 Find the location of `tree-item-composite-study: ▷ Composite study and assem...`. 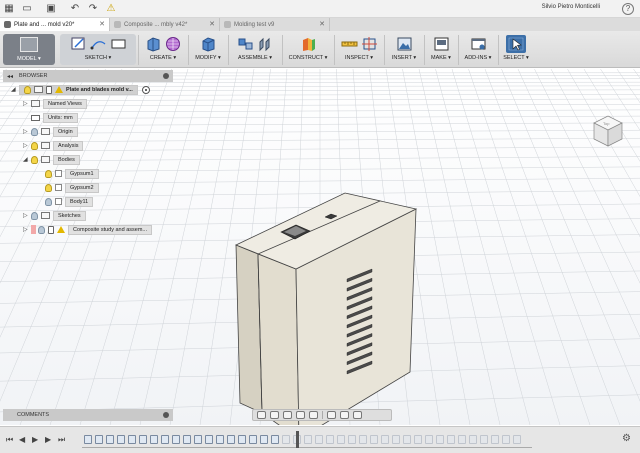

tree-item-composite-study: ▷ Composite study and assem... is located at coordinates (87, 229).